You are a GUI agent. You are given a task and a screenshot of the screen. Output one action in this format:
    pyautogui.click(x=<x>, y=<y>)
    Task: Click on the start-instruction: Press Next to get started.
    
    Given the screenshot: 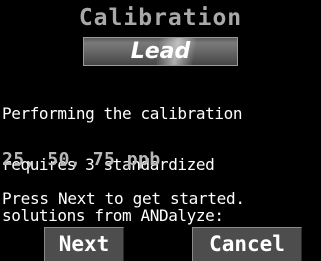 What is the action you would take?
    pyautogui.click(x=123, y=198)
    